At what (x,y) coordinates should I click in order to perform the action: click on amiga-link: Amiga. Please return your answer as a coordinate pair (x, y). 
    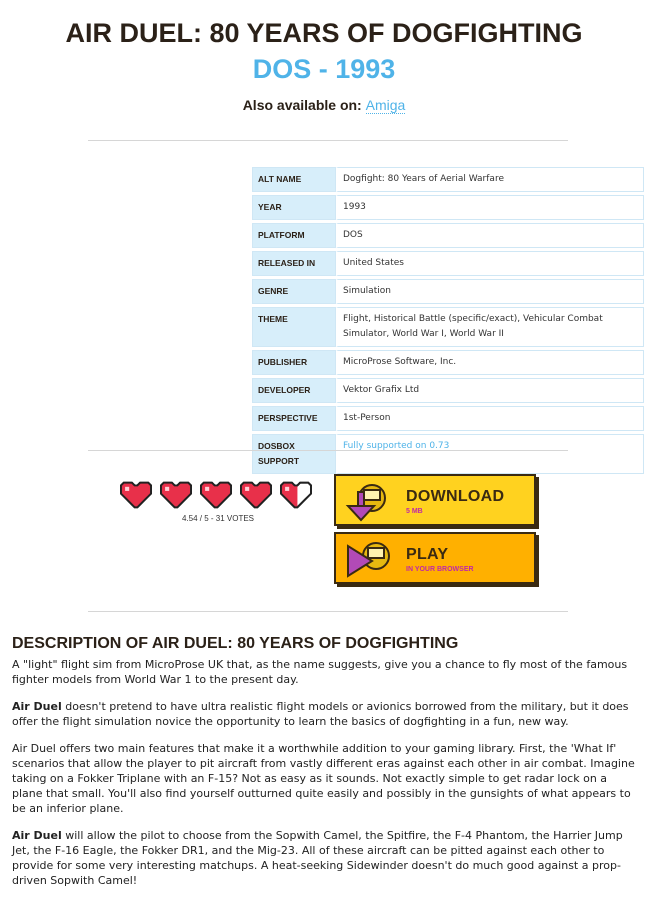
    Looking at the image, I should click on (385, 105).